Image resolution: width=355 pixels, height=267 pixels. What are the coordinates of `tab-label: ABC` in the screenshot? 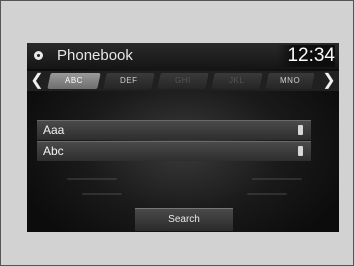 It's located at (74, 80).